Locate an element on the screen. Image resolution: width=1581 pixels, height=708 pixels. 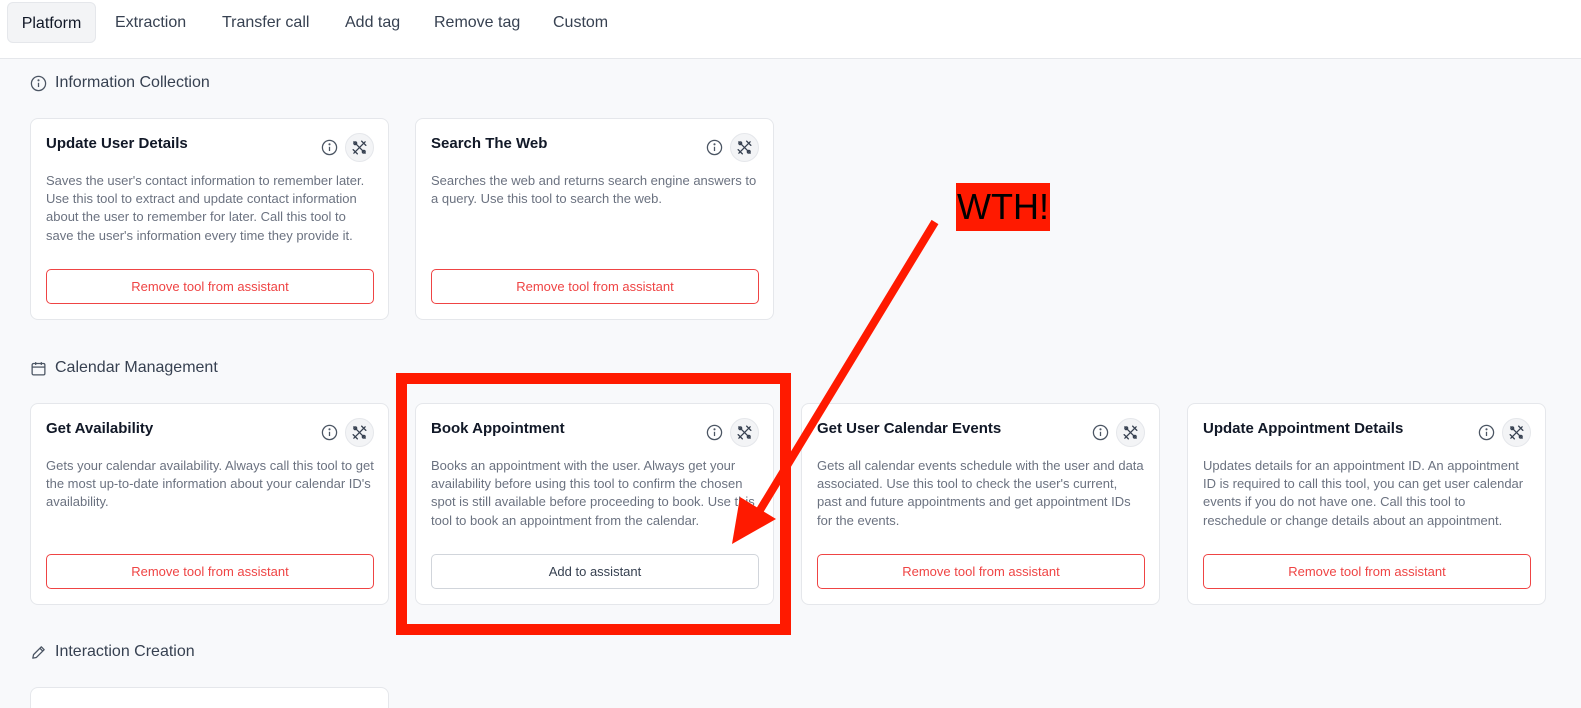
section-header-interaction-creation: Interaction Creation is located at coordinates (112, 652).